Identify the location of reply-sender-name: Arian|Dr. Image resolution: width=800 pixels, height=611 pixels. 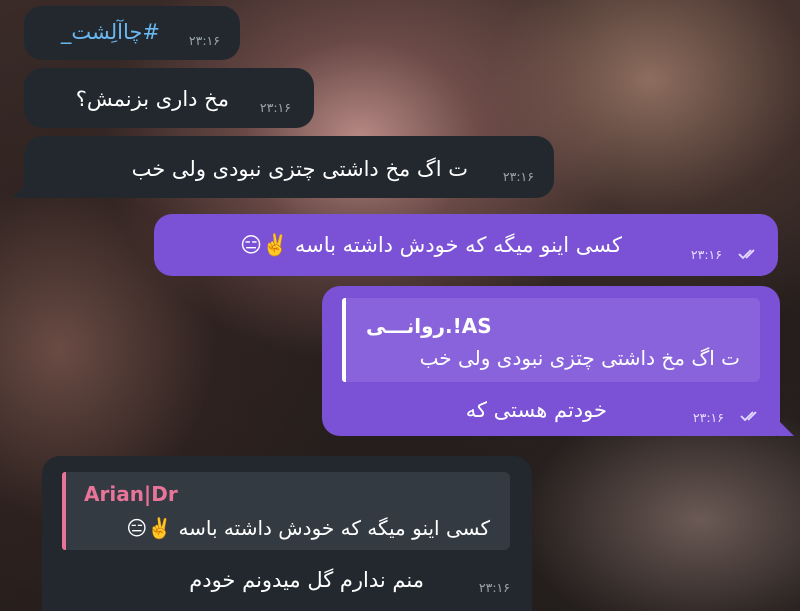
(131, 494).